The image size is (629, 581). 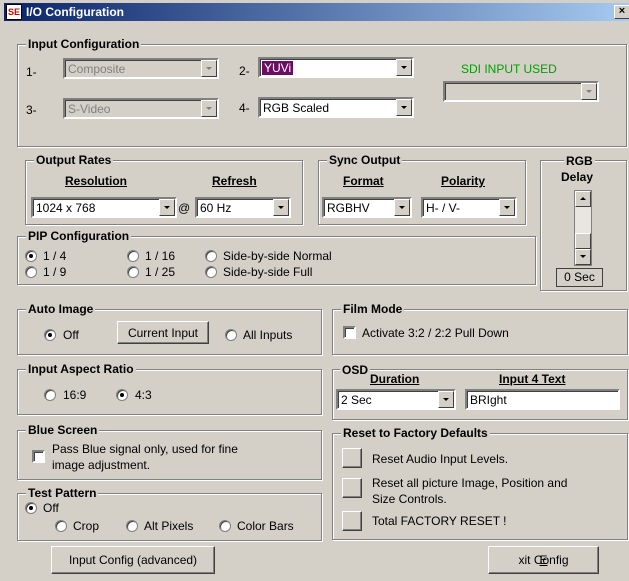 What do you see at coordinates (160, 256) in the screenshot?
I see `pip-1-16-label: 1 / 16` at bounding box center [160, 256].